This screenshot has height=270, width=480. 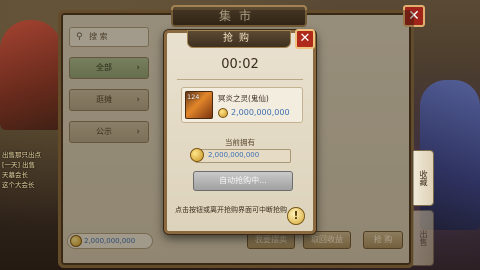 What do you see at coordinates (242, 105) in the screenshot?
I see `item-card: 124 冥炎之灵(鬼仙) 2,000,000,000` at bounding box center [242, 105].